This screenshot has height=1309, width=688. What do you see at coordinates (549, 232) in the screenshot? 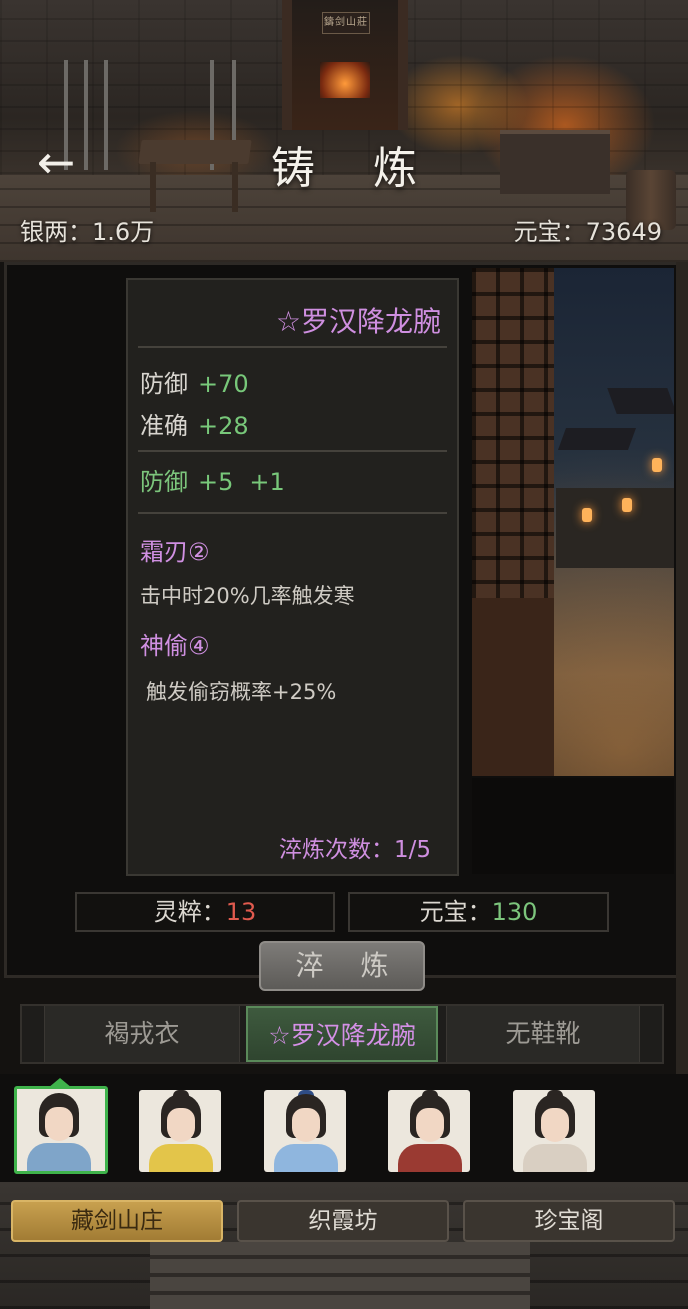
I see `ingot-label: 元宝：` at bounding box center [549, 232].